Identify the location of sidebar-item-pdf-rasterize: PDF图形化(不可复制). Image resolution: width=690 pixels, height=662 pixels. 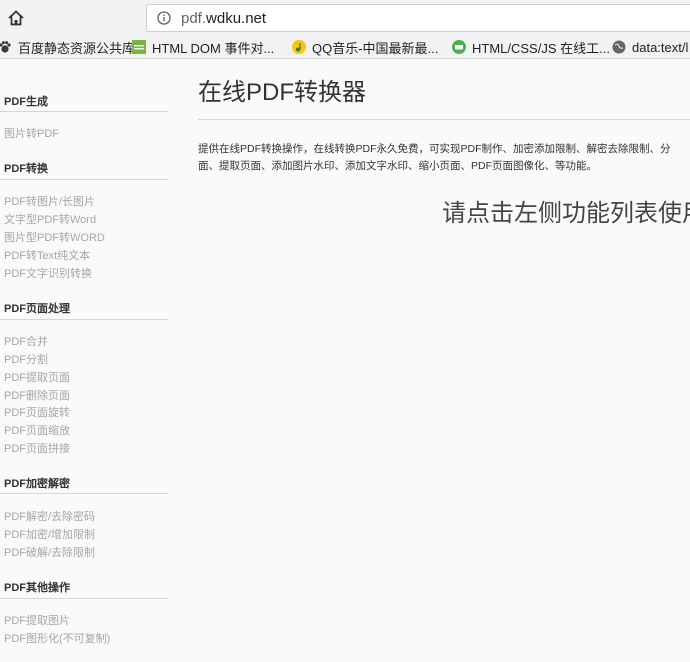
(57, 638).